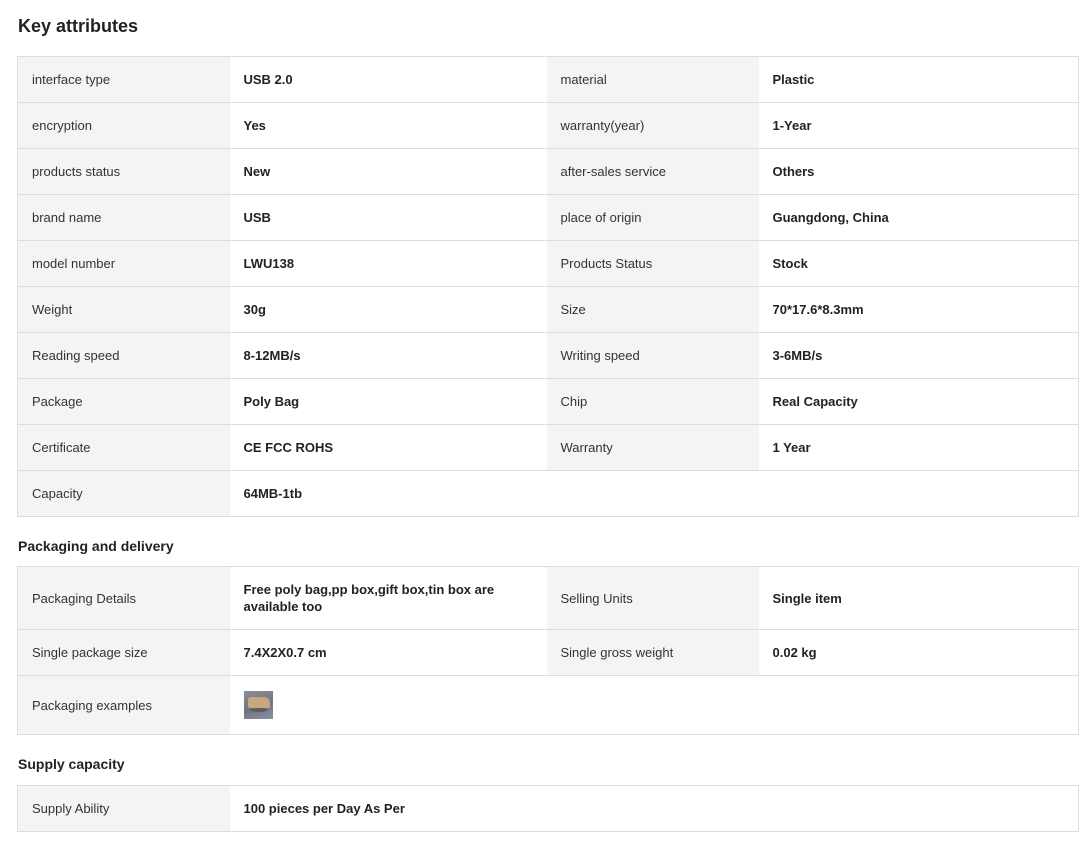 This screenshot has height=843, width=1089. I want to click on attribute-value: 100 pieces per Day As Per, so click(388, 808).